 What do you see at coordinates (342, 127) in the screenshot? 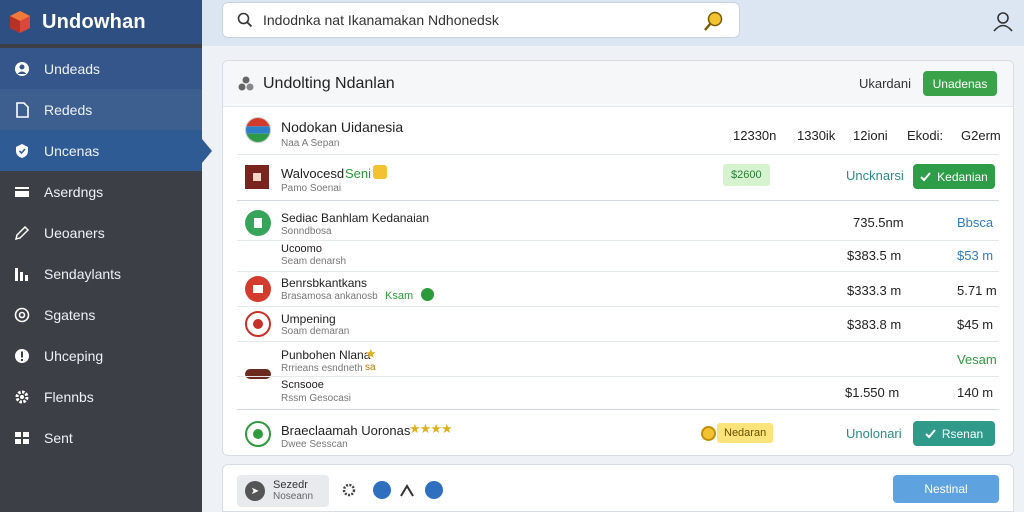
I see `top-item-title: Nodokan Uidanesia` at bounding box center [342, 127].